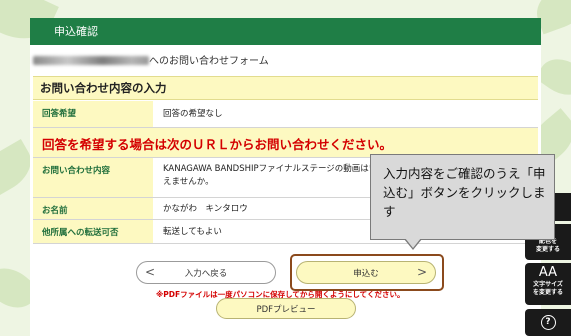 This screenshot has width=571, height=336. I want to click on page-header: 申込確認, so click(285, 31).